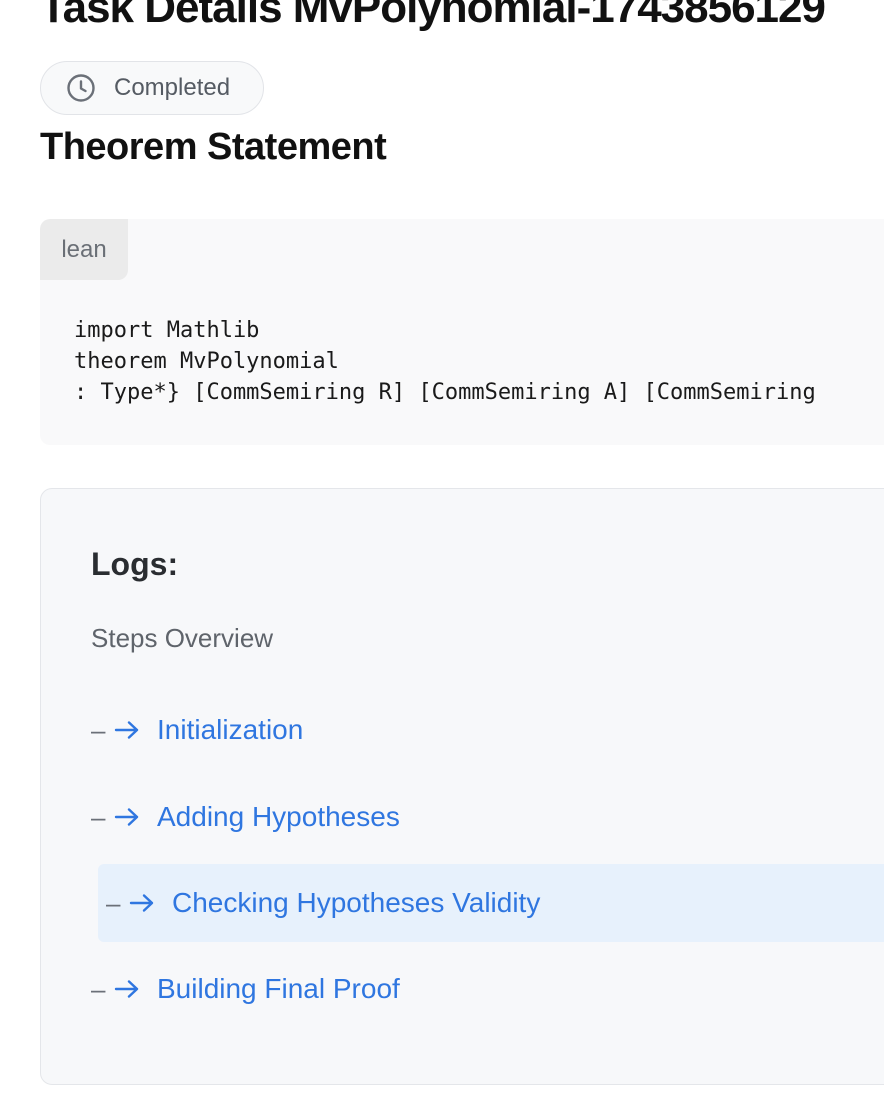 This screenshot has width=884, height=1094. I want to click on clock-icon, so click(81, 88).